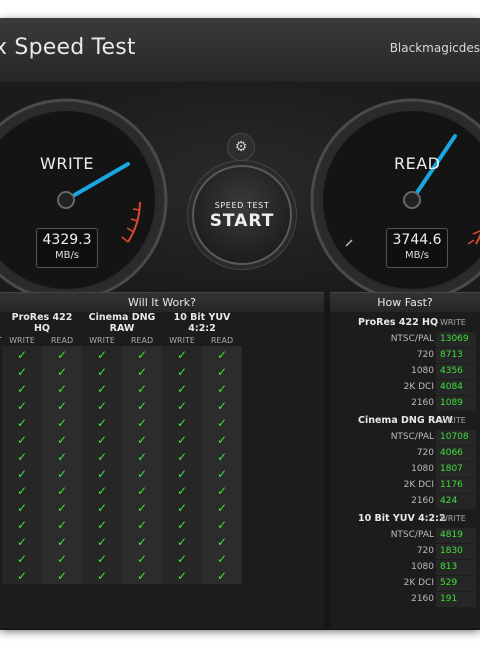 Image resolution: width=480 pixels, height=650 pixels. I want to click on gear-icon: ⚙, so click(241, 147).